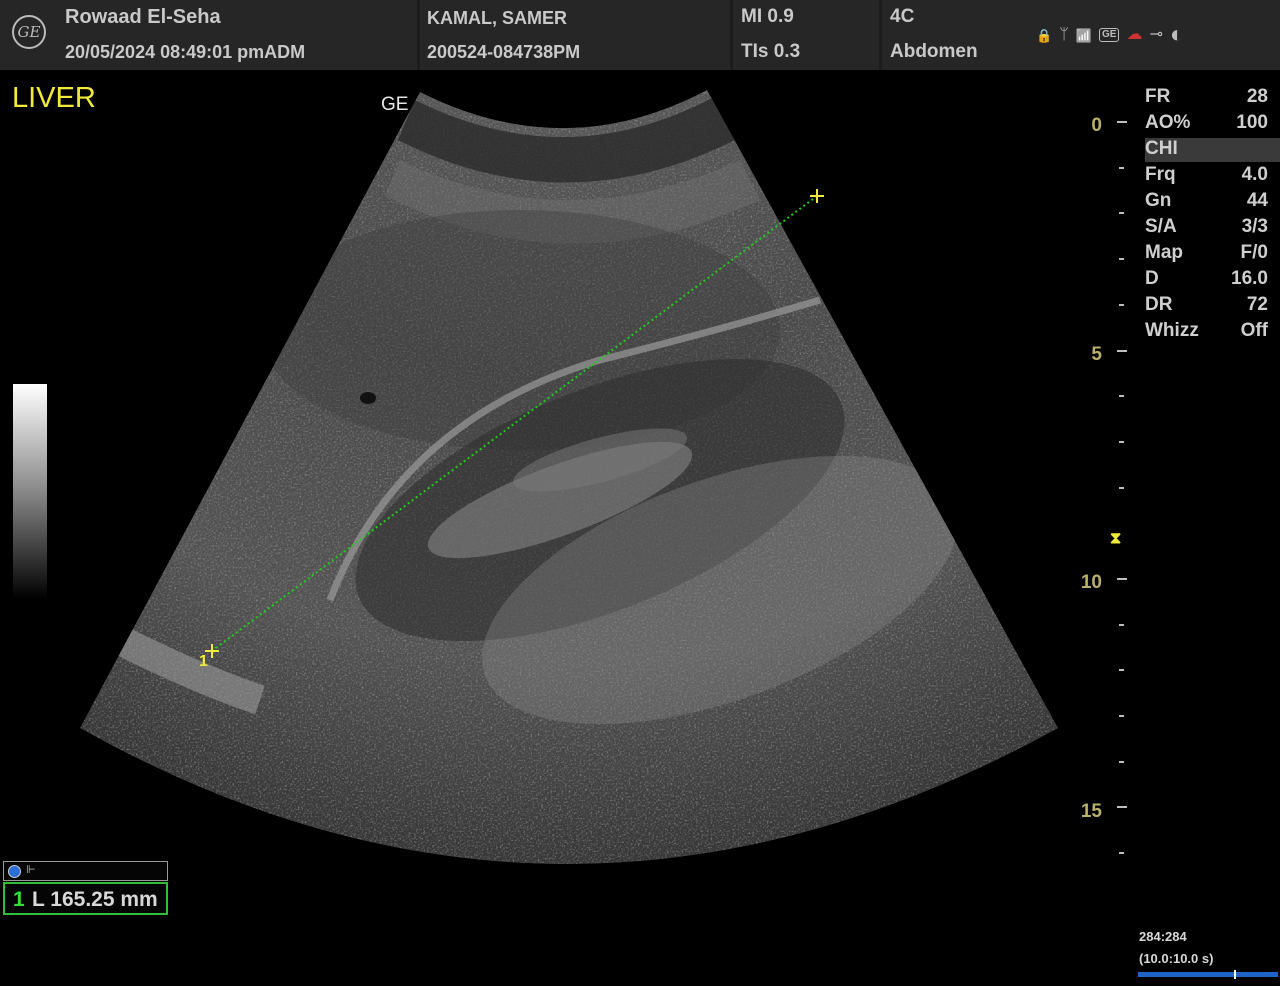 This screenshot has width=1280, height=986. I want to click on measurement-index: 1, so click(19, 899).